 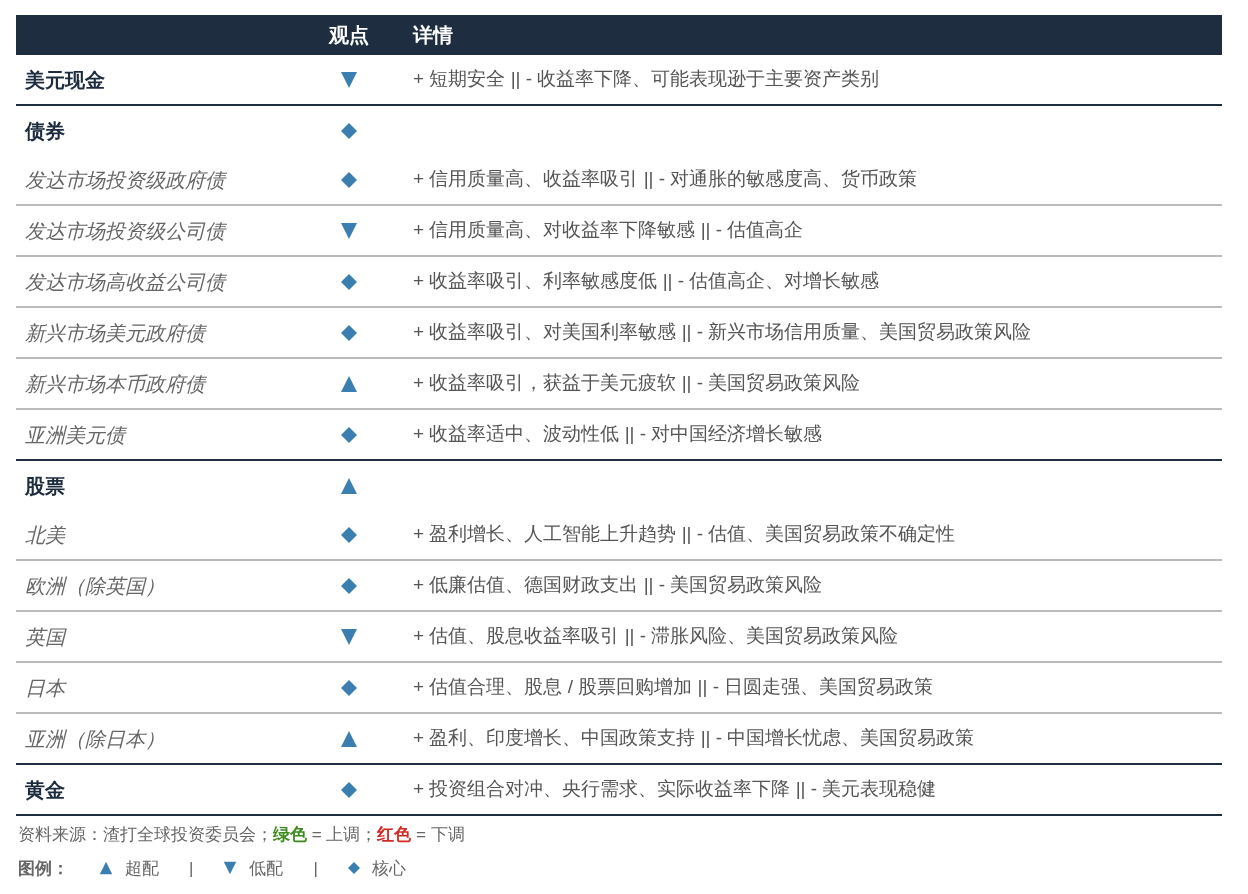 I want to click on category-name: 债券, so click(x=45, y=130).